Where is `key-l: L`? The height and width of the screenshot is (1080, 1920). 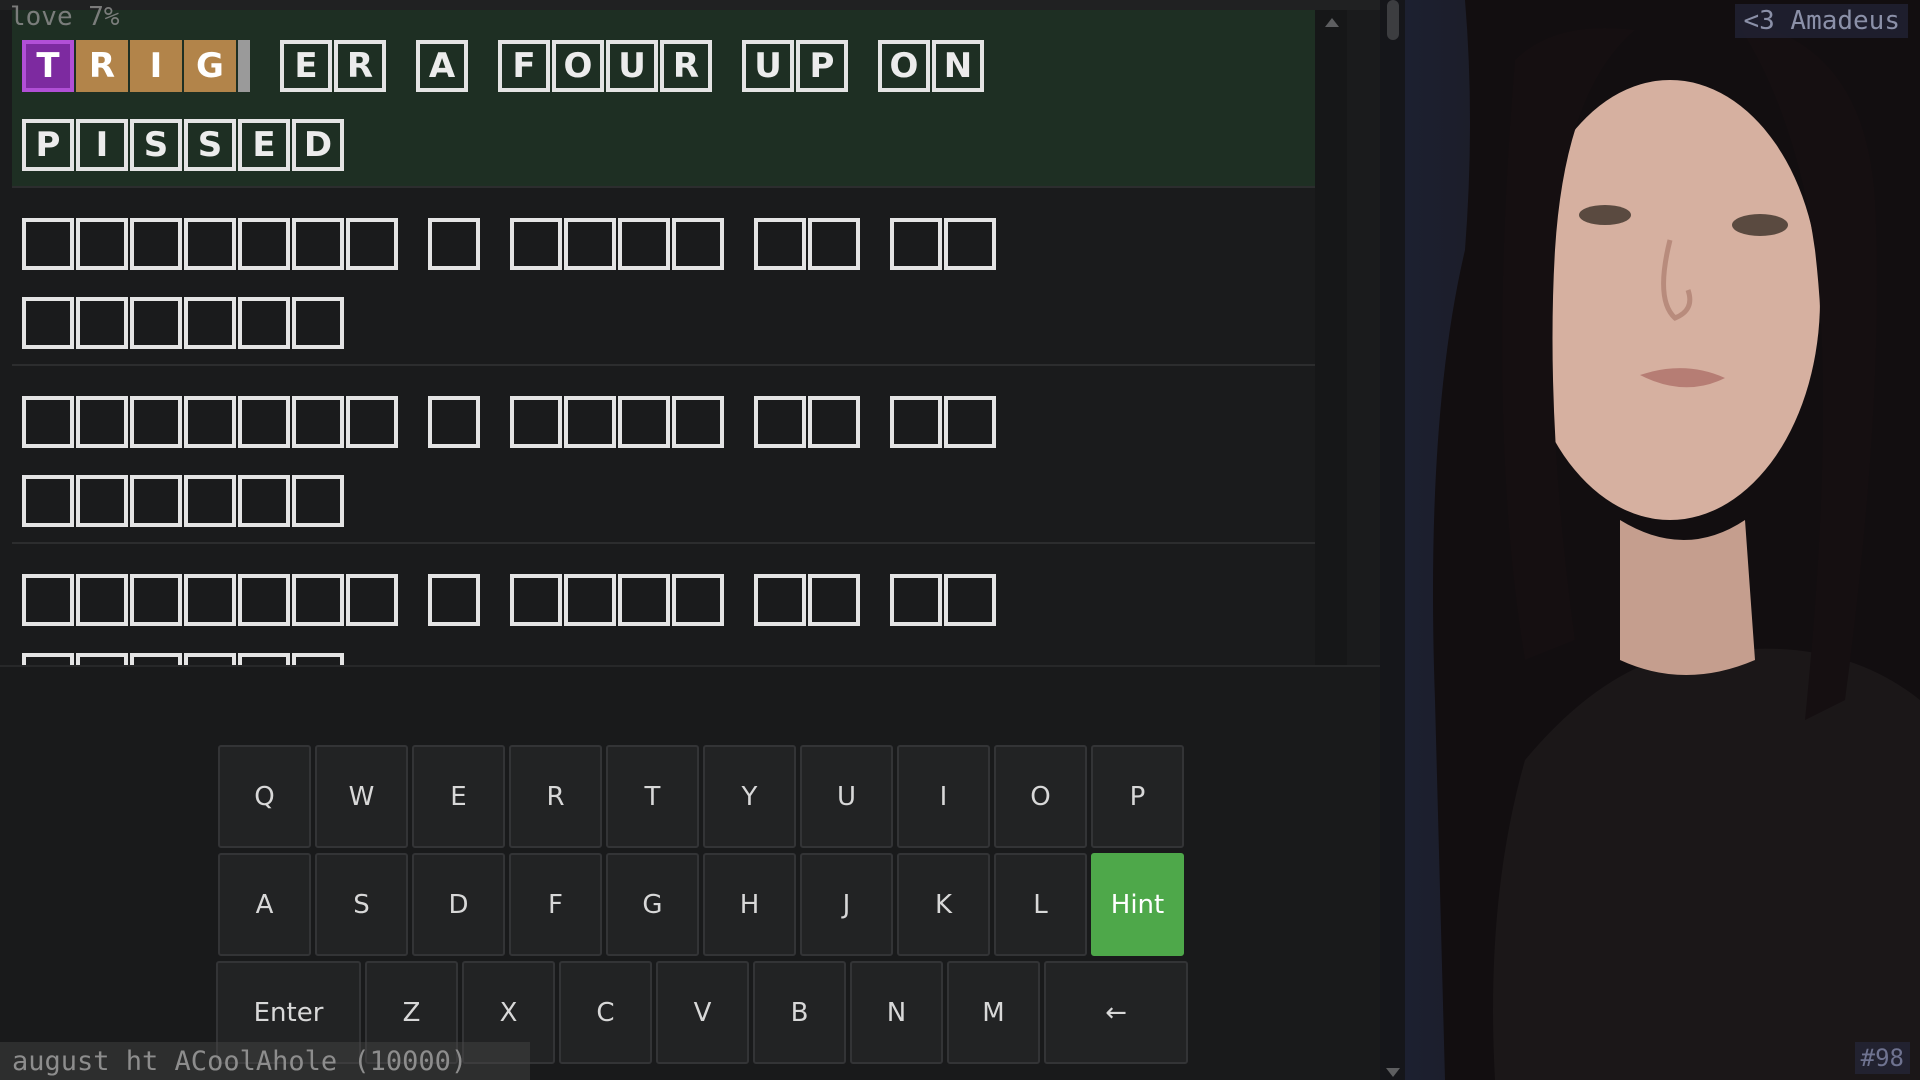 key-l: L is located at coordinates (1040, 904).